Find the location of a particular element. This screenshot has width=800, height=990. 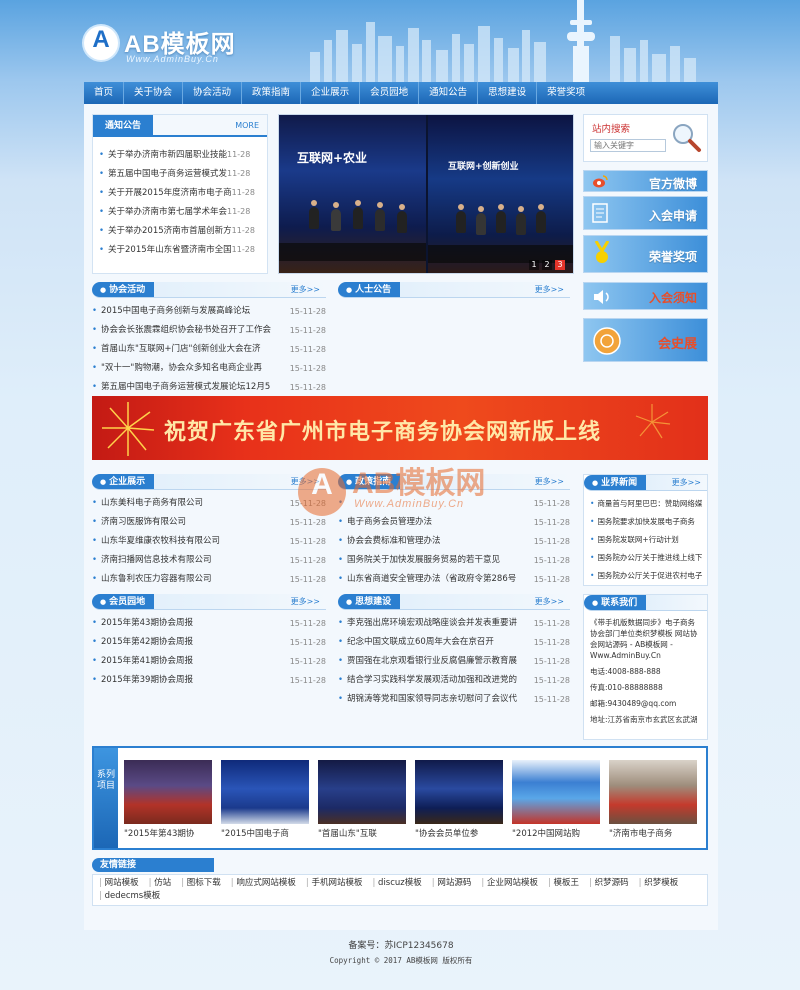

icp-number: 备案号：苏ICP12345678 is located at coordinates (401, 944).